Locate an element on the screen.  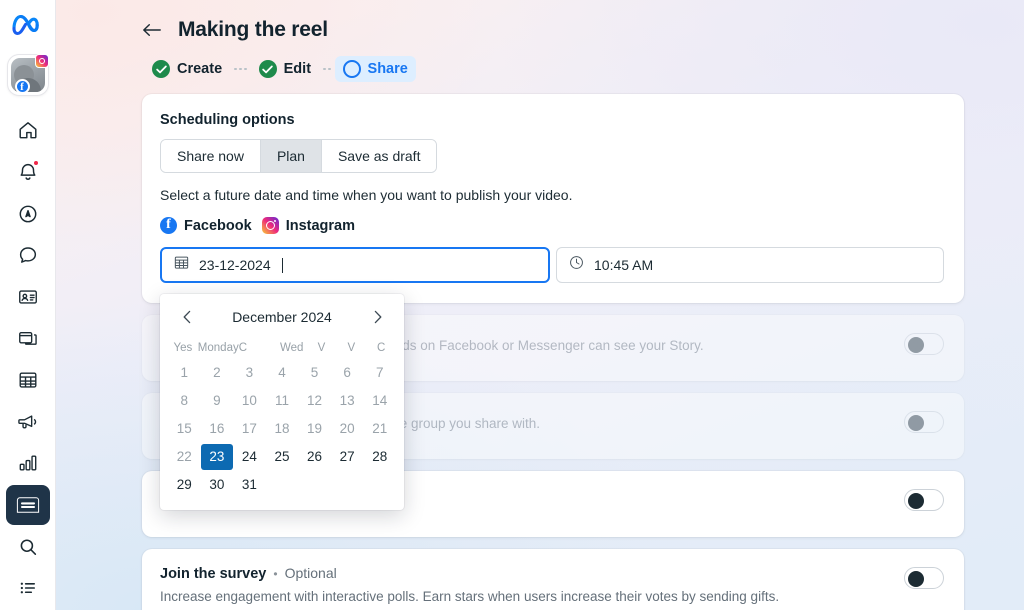
step-create: Create is located at coordinates (187, 69).